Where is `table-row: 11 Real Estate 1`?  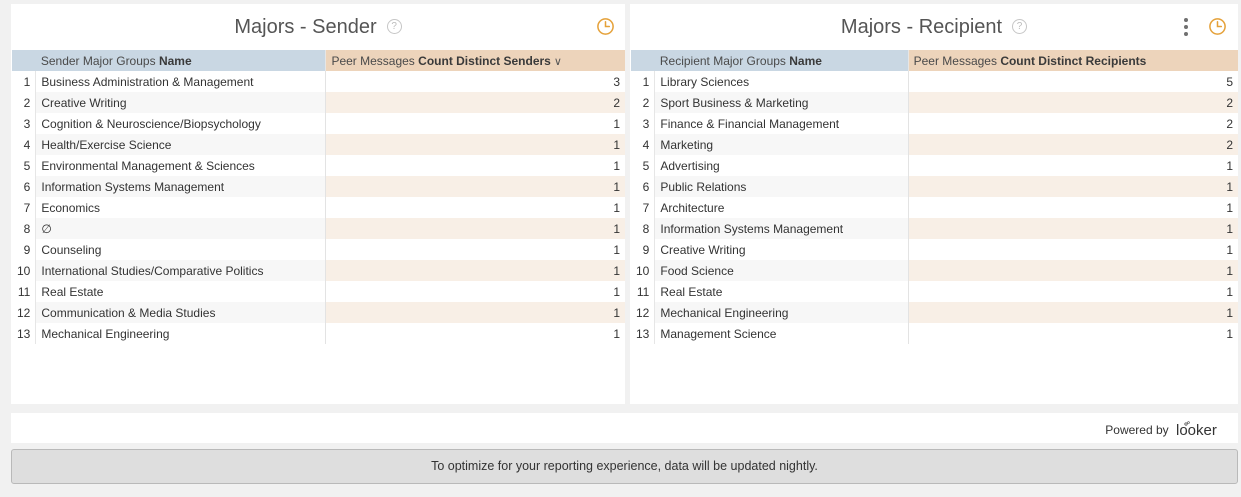
table-row: 11 Real Estate 1 is located at coordinates (934, 291).